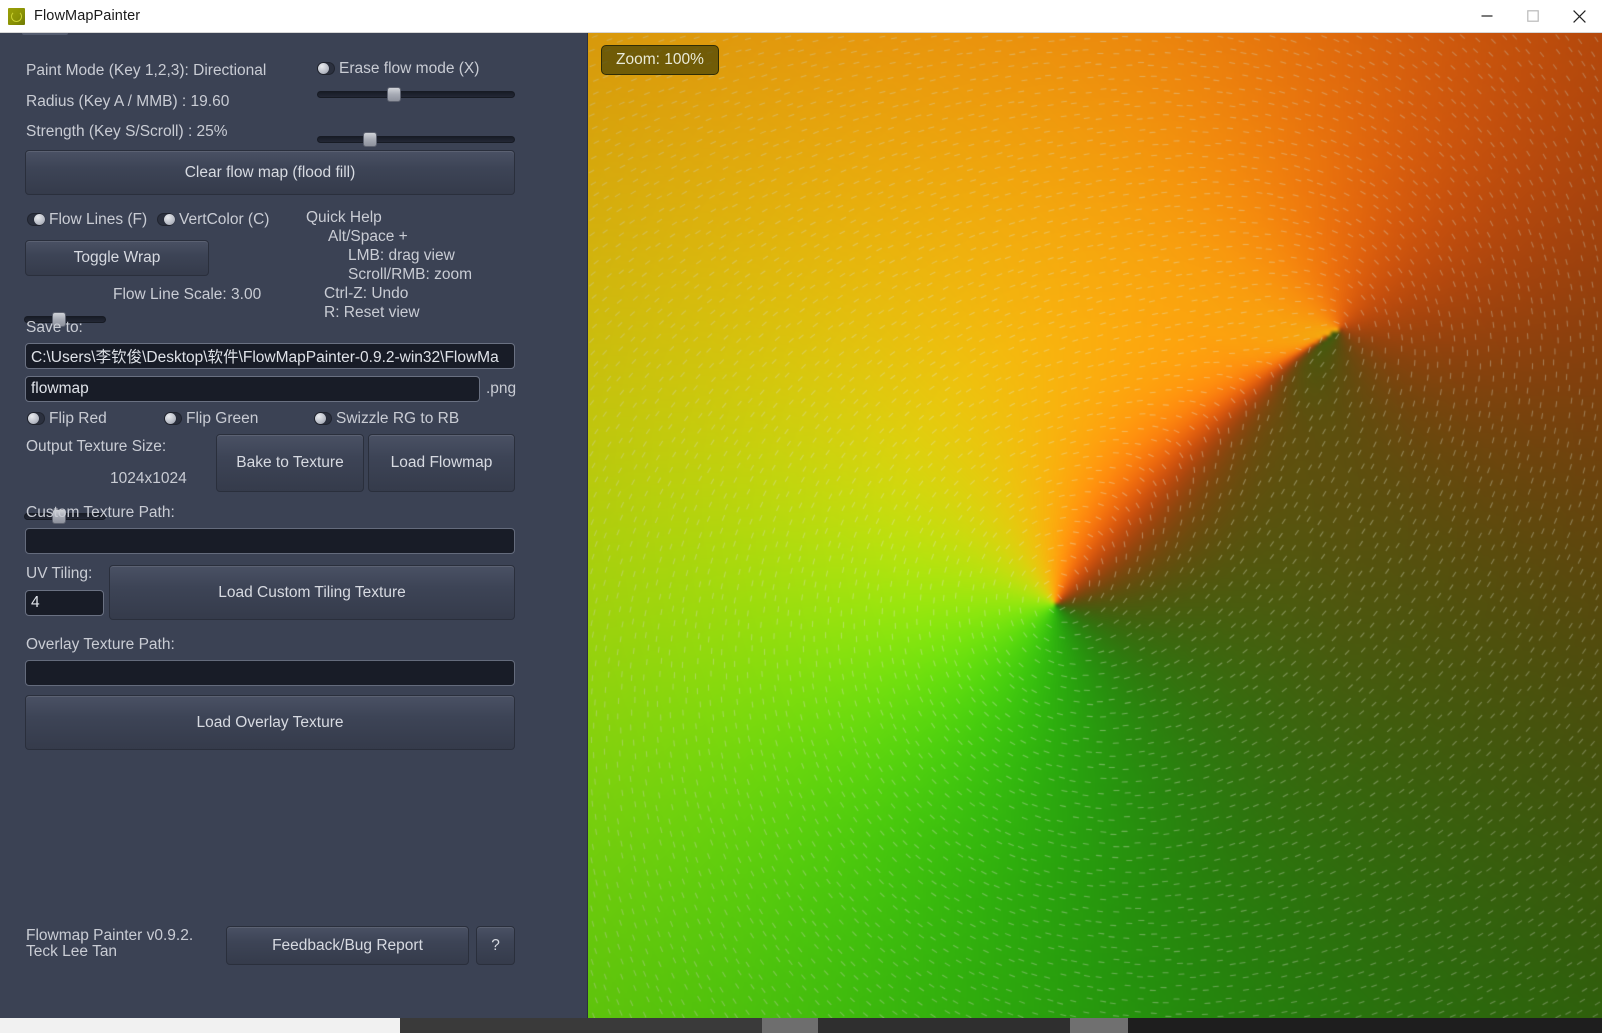 This screenshot has height=1033, width=1602. What do you see at coordinates (166, 220) in the screenshot?
I see `vert-color-toggle-icon` at bounding box center [166, 220].